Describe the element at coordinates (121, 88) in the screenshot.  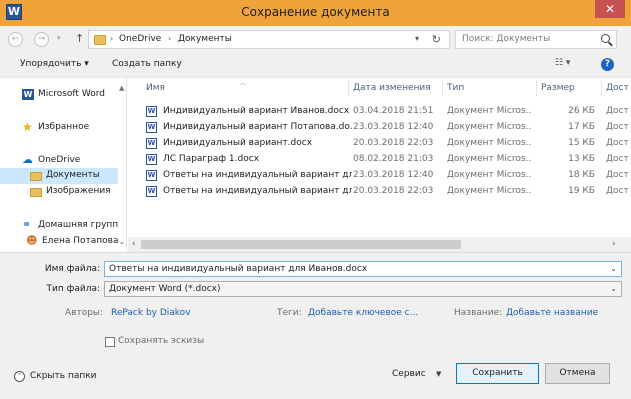
I see `scroll-up-icon: ▲` at that location.